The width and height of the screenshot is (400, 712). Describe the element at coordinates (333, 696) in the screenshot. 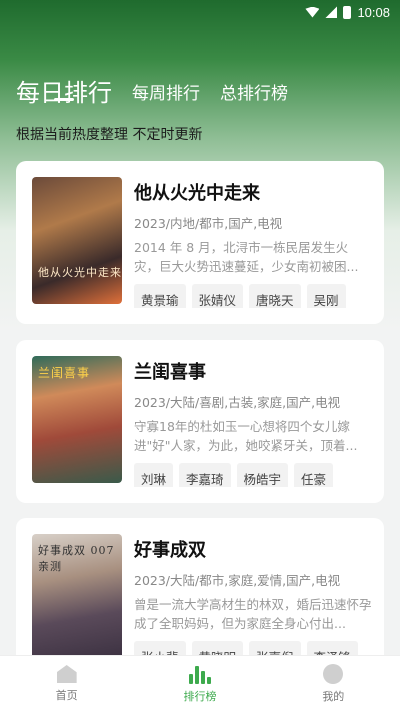

I see `nav-me-label: 我的` at that location.